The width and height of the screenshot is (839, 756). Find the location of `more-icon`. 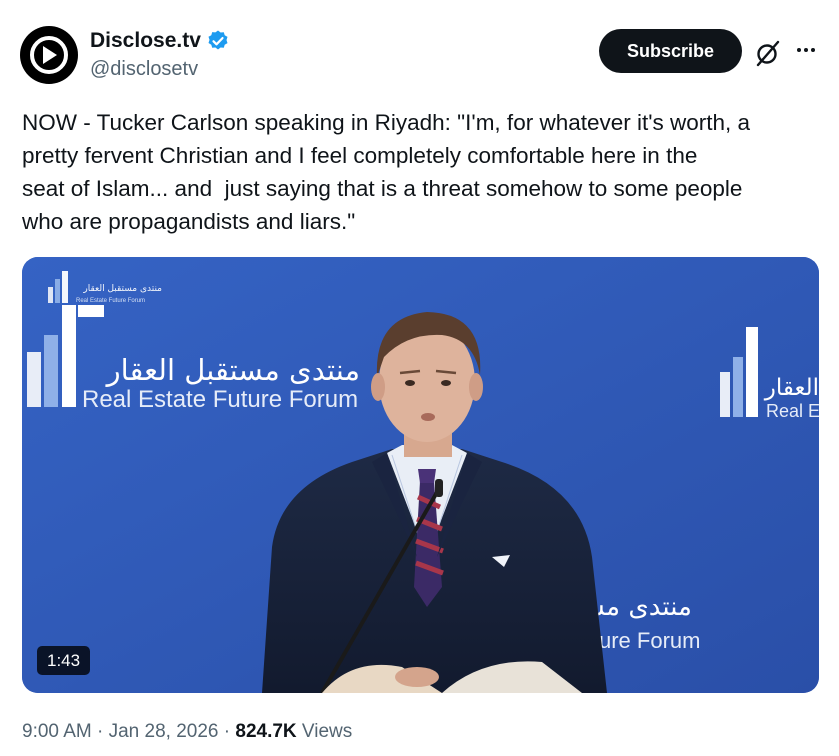

more-icon is located at coordinates (806, 50).